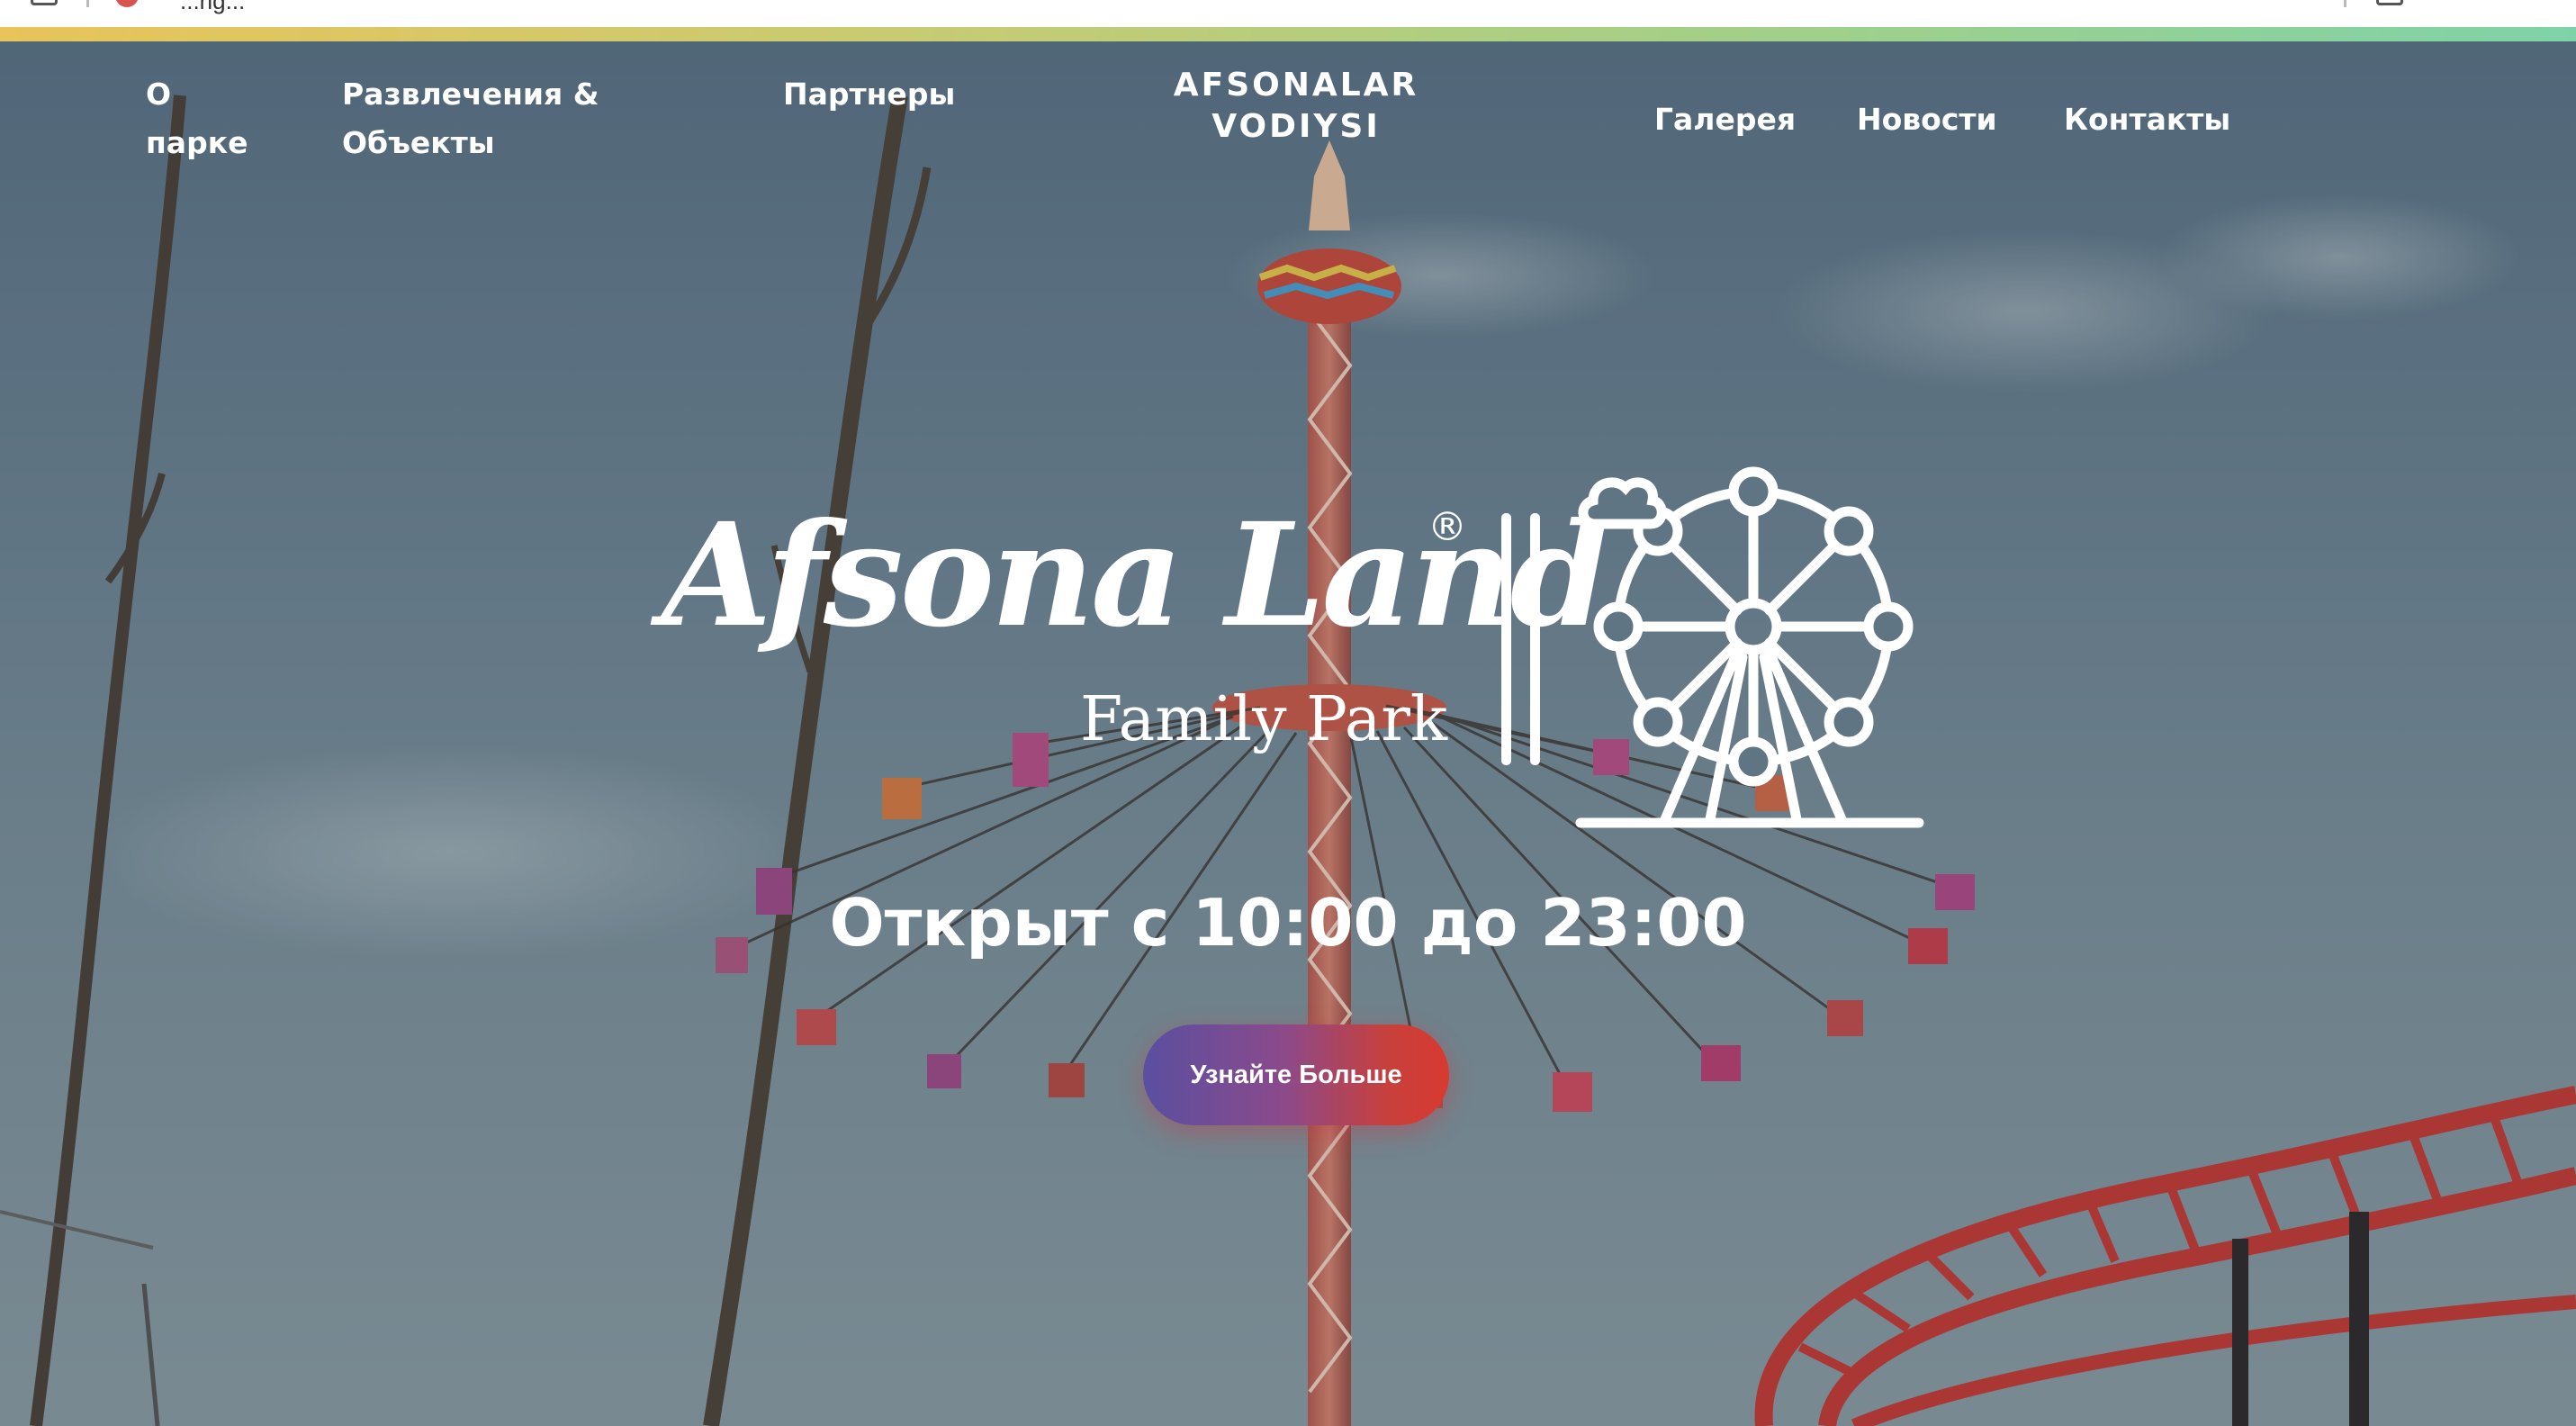  Describe the element at coordinates (159, 94) in the screenshot. I see `nav-about-line1: О` at that location.